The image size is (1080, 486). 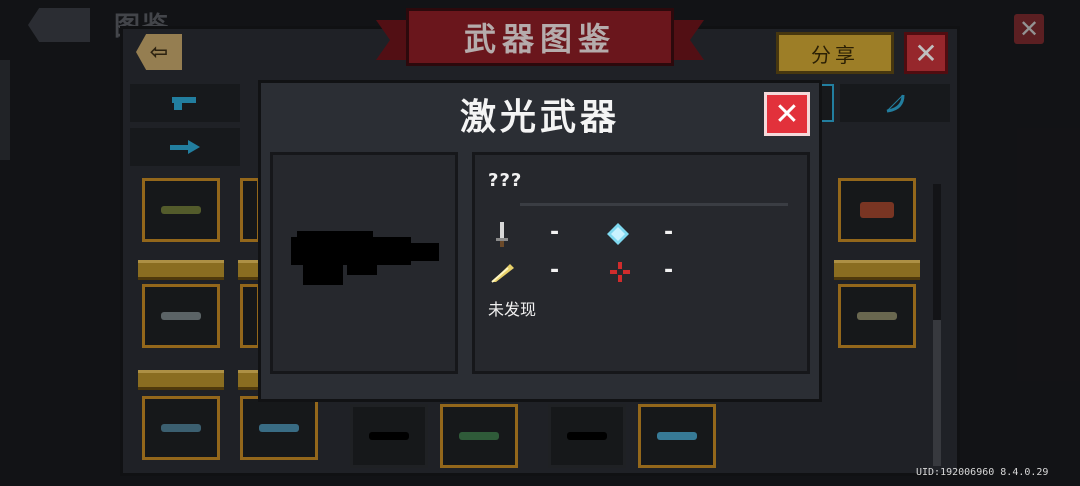 I want to click on weapon-slot-r2c1, so click(x=181, y=316).